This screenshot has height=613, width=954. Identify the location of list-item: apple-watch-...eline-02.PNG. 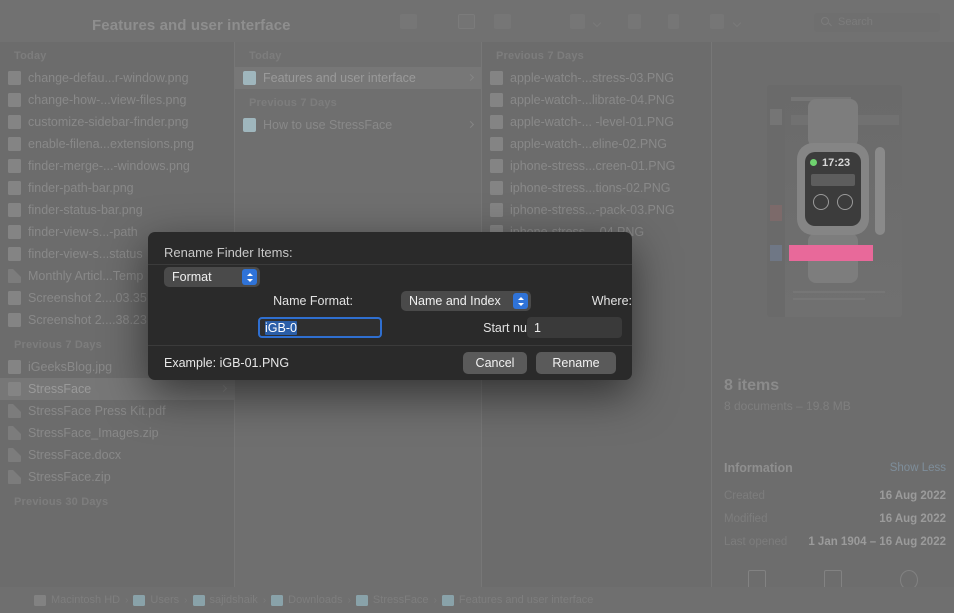
(597, 144).